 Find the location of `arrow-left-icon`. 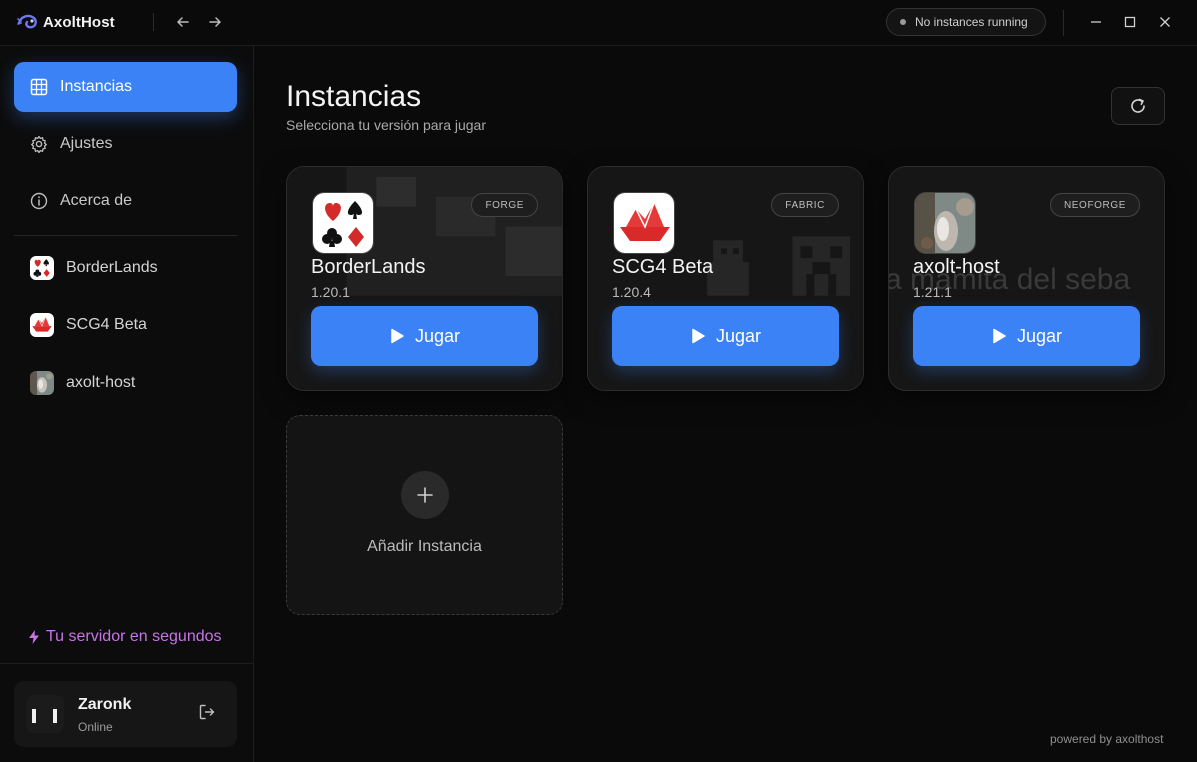

arrow-left-icon is located at coordinates (183, 22).